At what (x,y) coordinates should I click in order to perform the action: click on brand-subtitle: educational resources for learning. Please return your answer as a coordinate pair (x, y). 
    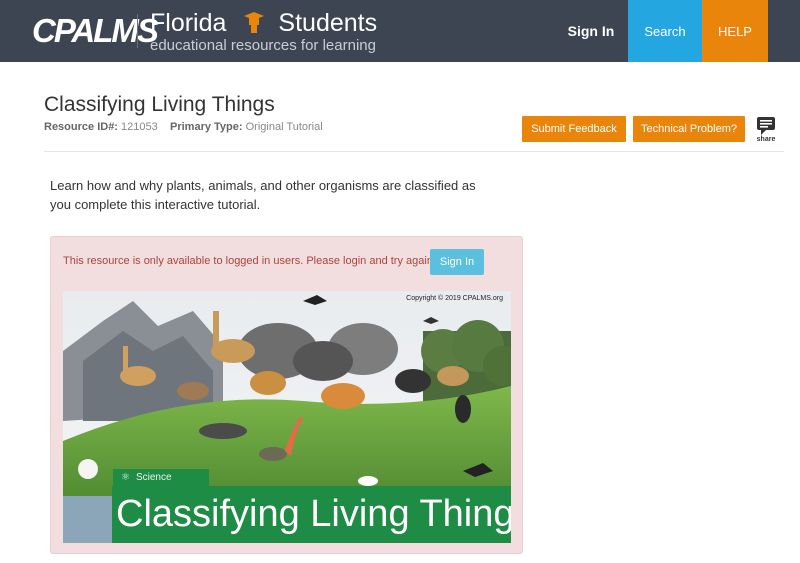
    Looking at the image, I should click on (263, 45).